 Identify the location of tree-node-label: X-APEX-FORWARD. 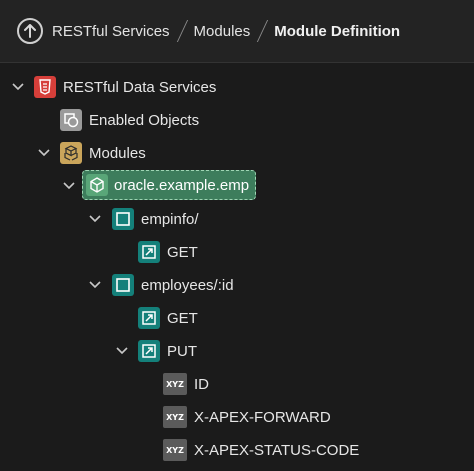
(262, 417).